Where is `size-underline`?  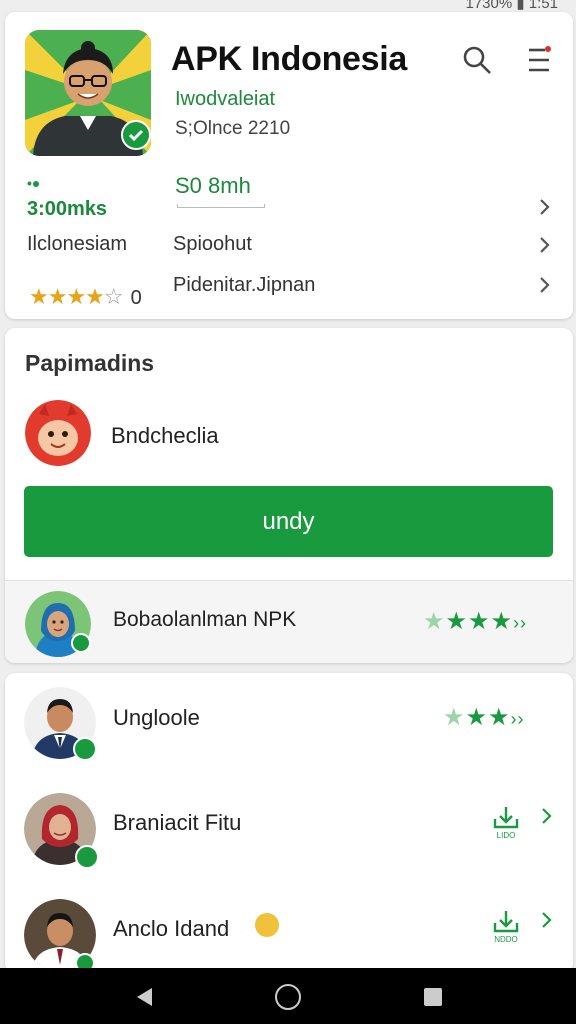
size-underline is located at coordinates (221, 206).